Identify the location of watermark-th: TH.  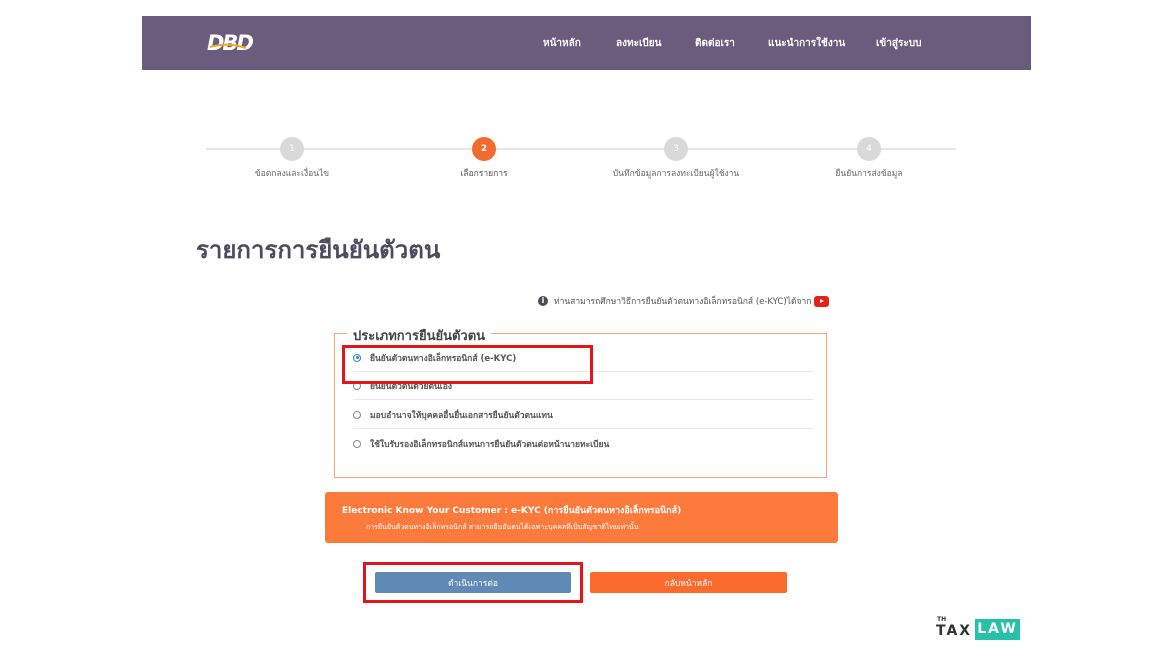
(942, 619).